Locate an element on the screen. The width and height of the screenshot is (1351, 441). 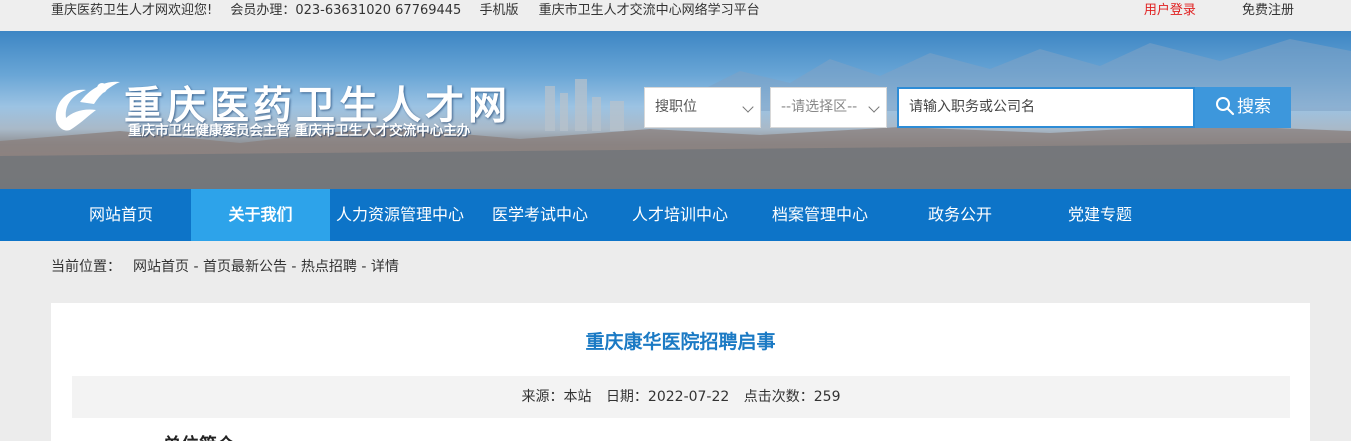
login-link: 用户登录 is located at coordinates (1170, 10).